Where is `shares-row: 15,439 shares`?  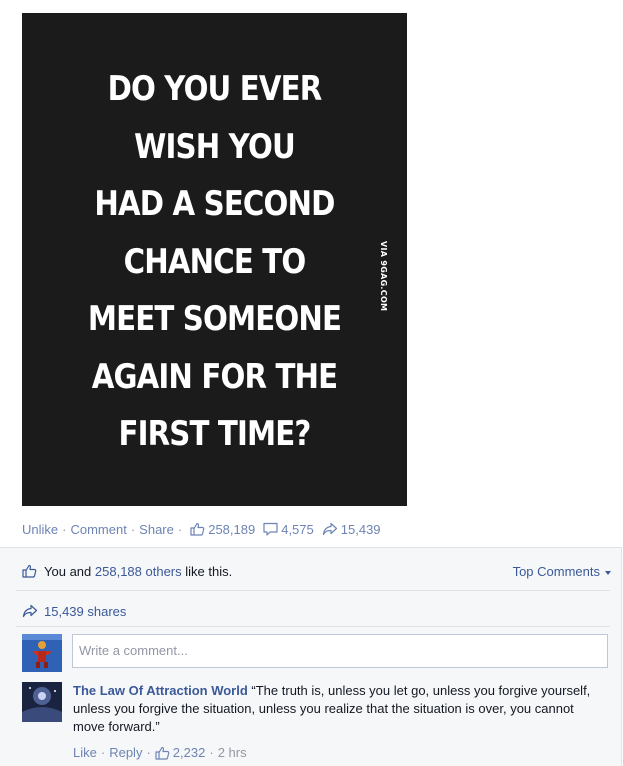 shares-row: 15,439 shares is located at coordinates (316, 611).